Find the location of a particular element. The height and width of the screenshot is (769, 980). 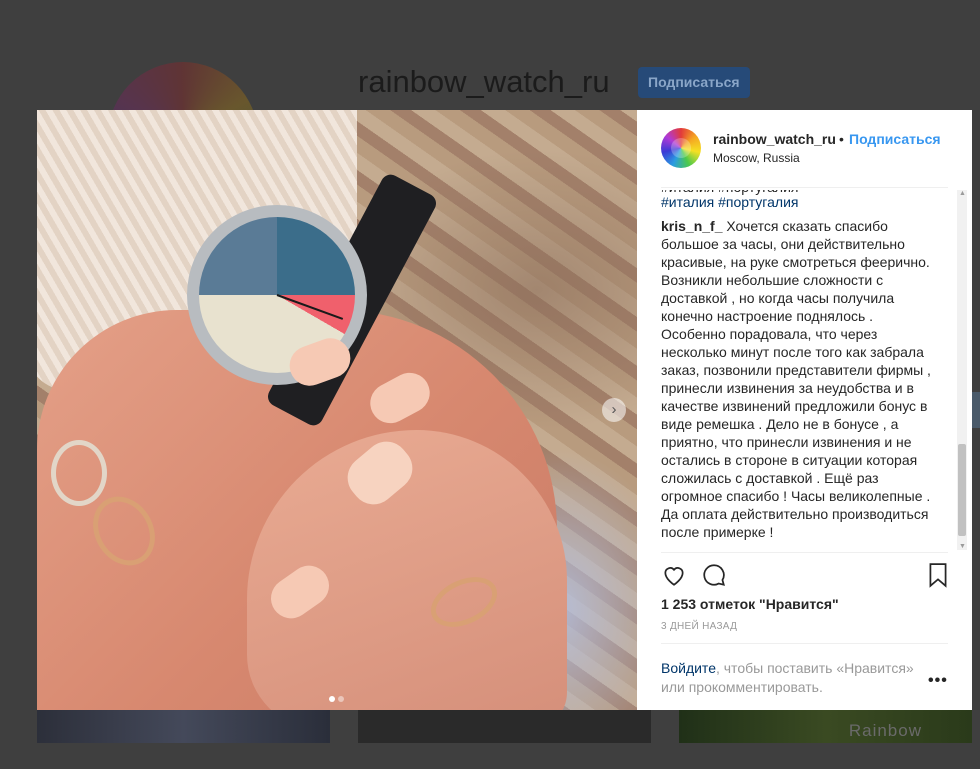

post-timestamp: 3 ДНЕЙ НАЗАД is located at coordinates (699, 626).